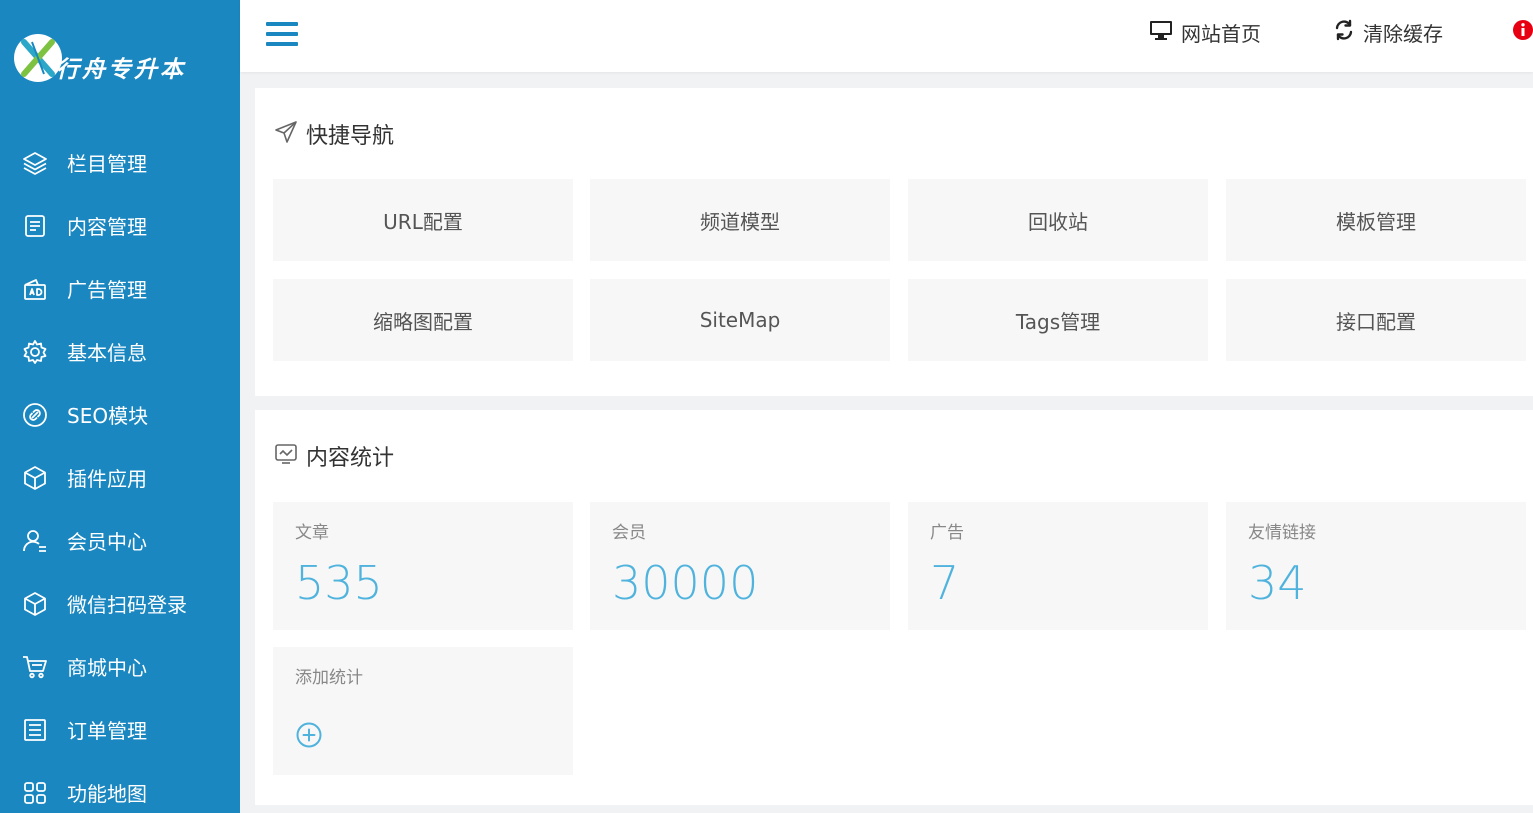  I want to click on info-icon, so click(1522, 32).